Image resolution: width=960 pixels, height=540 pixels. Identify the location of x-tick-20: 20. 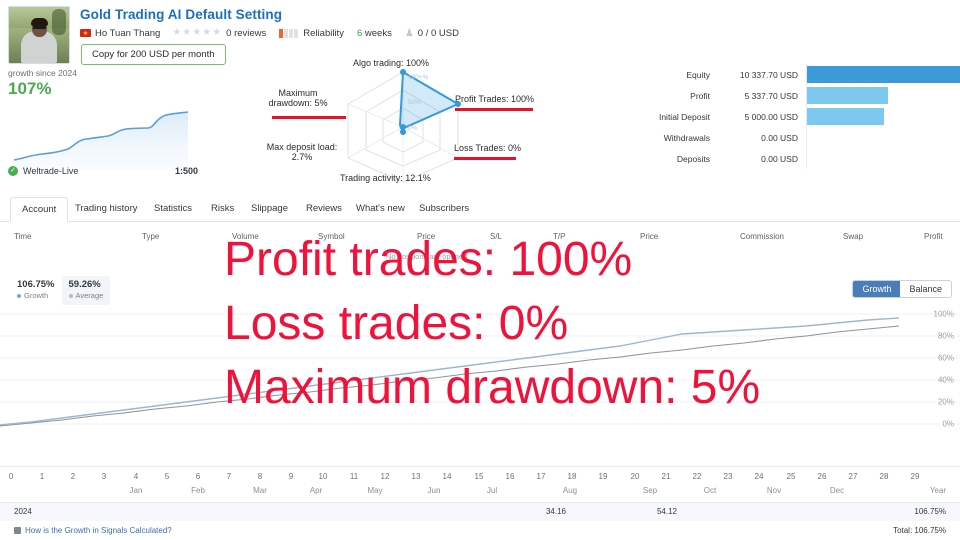
(635, 476).